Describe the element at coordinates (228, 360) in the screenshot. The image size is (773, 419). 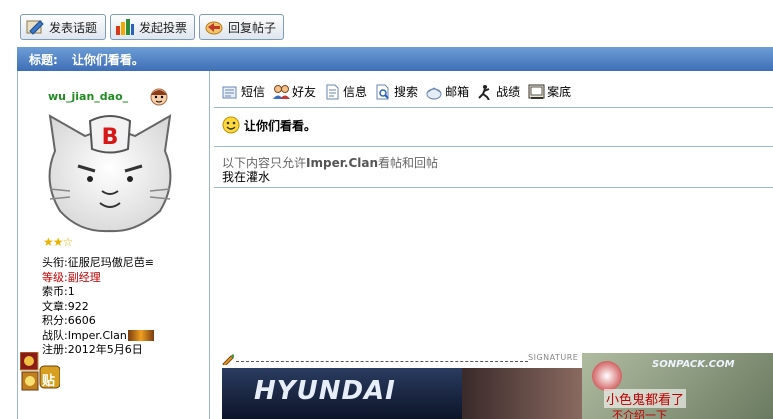
I see `signature-pencil-icon` at that location.